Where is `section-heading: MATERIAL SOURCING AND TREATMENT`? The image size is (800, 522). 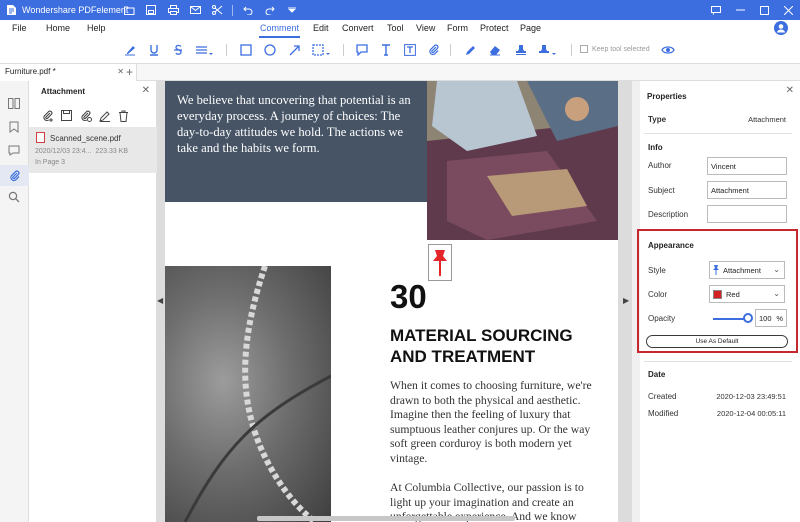 section-heading: MATERIAL SOURCING AND TREATMENT is located at coordinates (481, 346).